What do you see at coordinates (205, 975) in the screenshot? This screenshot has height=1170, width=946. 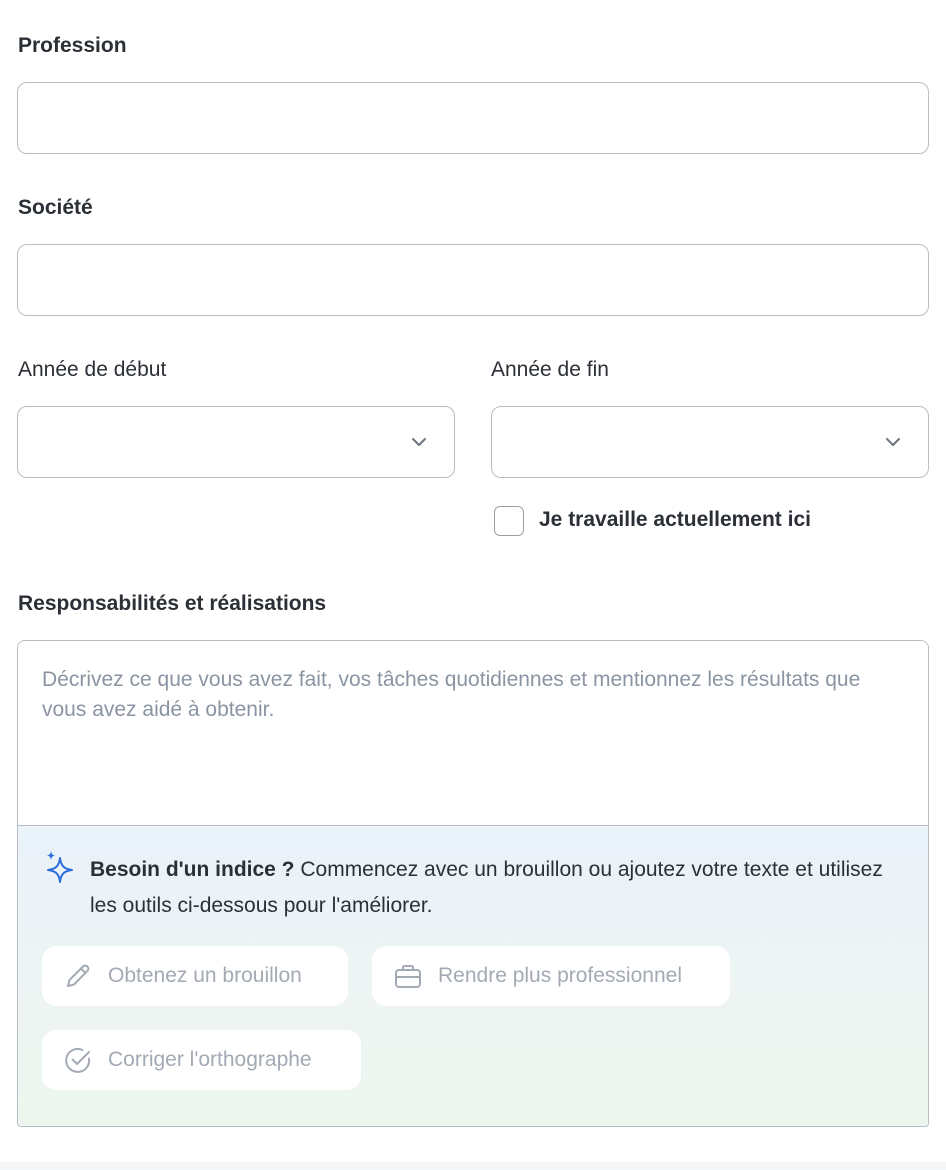 I see `get-draft-label: Obtenez un brouillon` at bounding box center [205, 975].